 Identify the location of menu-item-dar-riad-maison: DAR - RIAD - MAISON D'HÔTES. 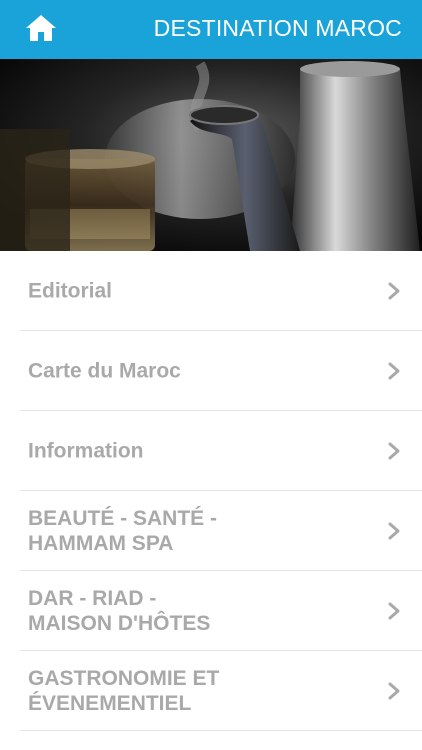
(221, 611).